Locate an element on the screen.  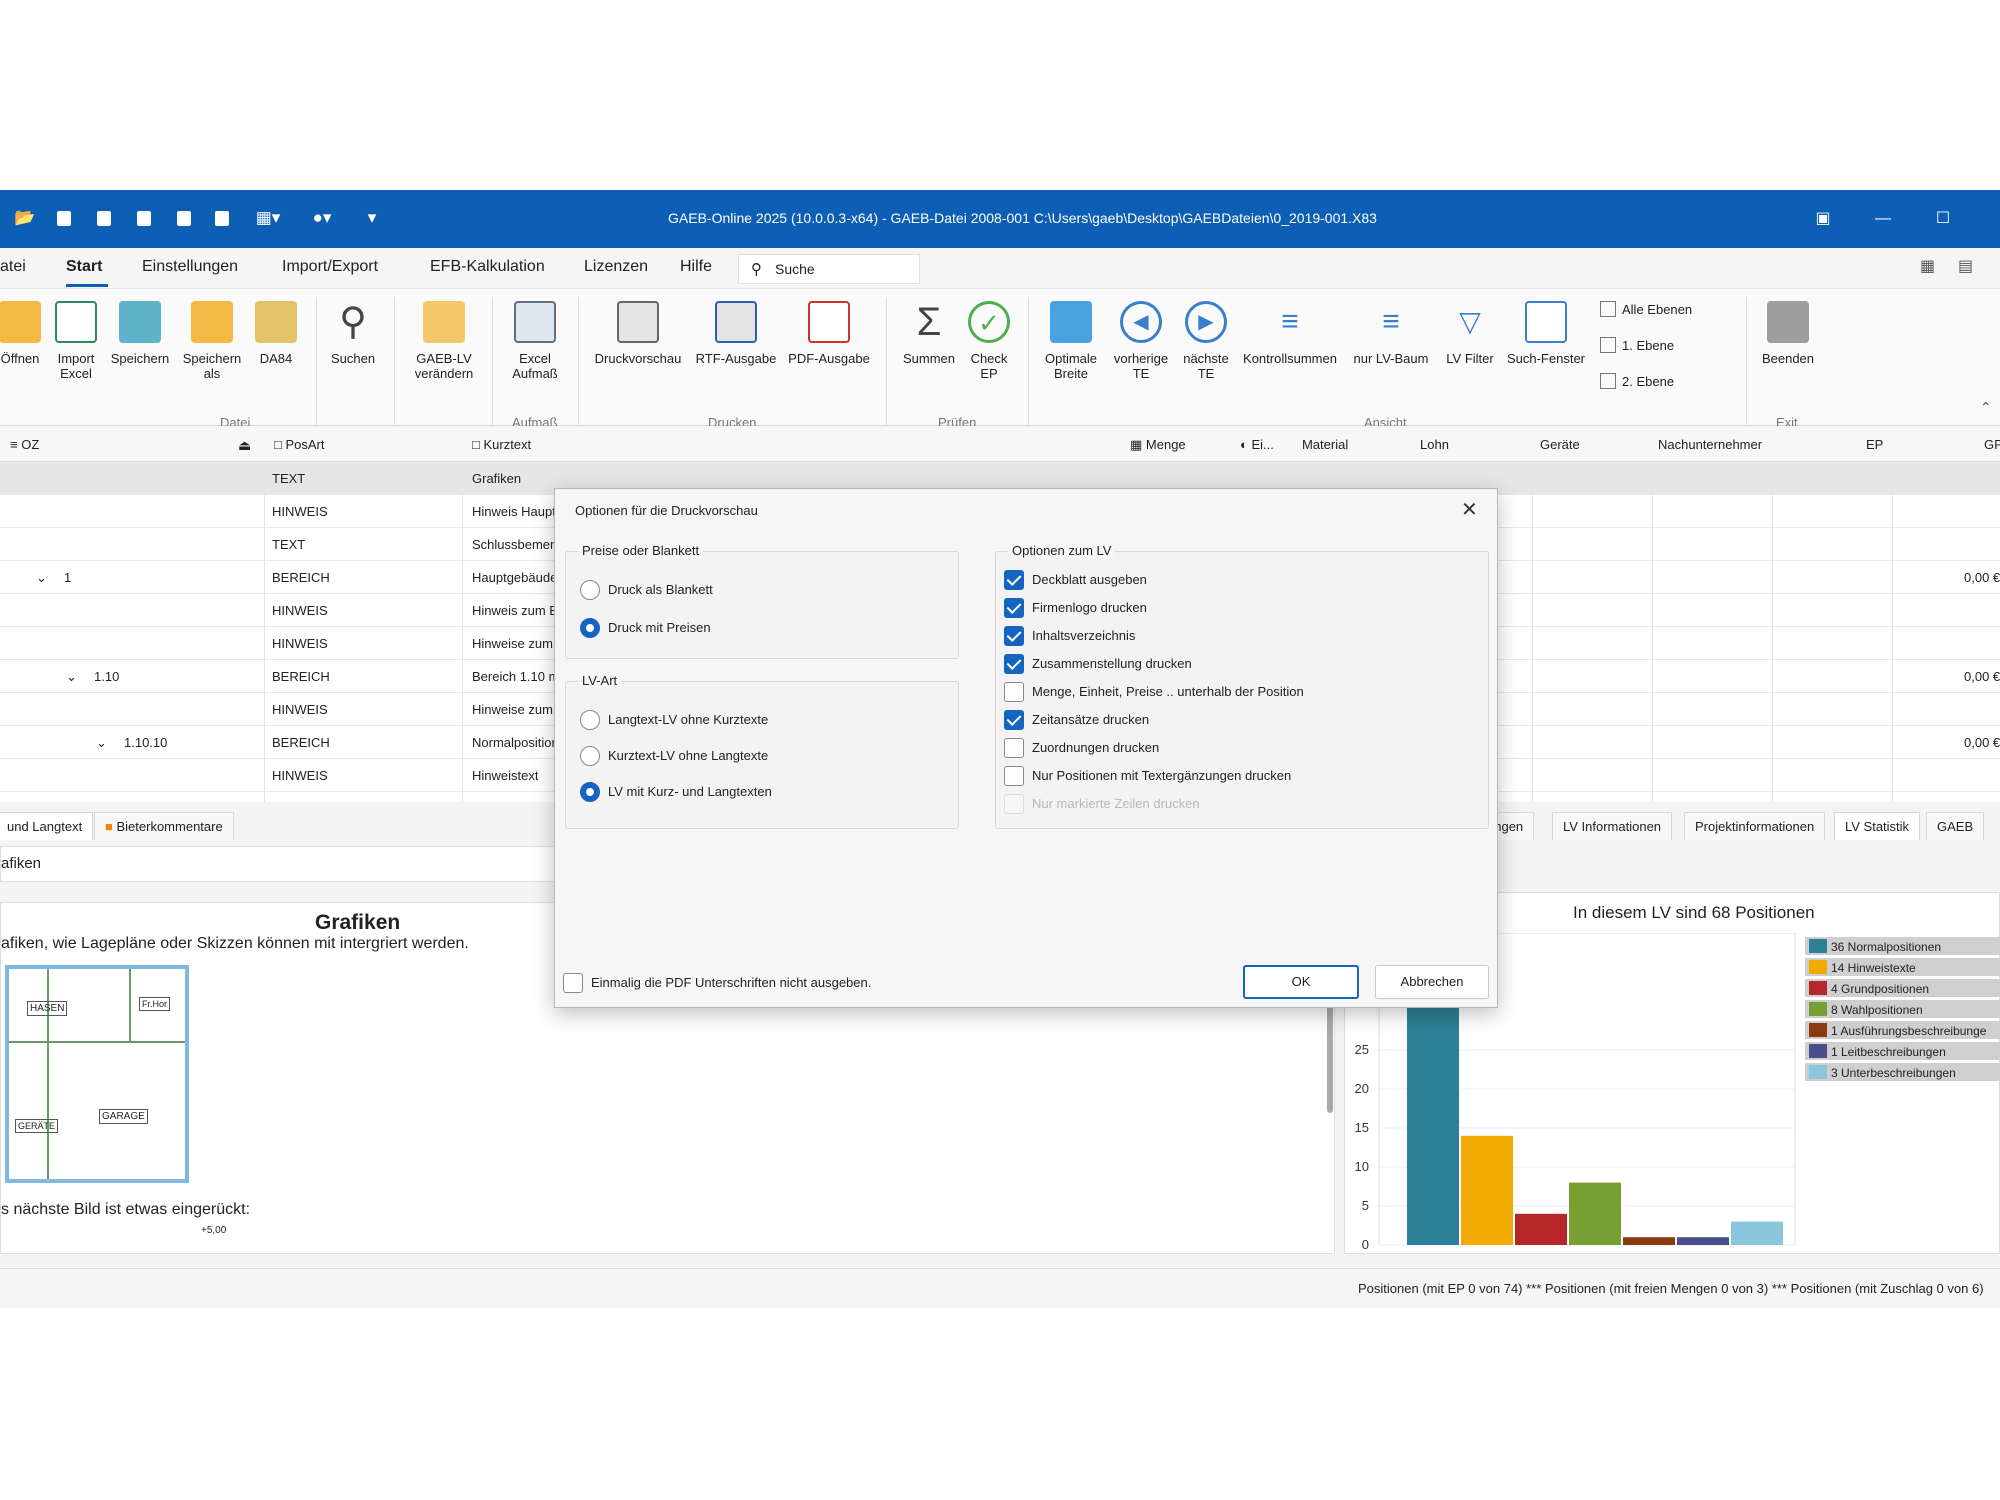
check-zeitansaetze: Zeitansätze drucken is located at coordinates (1076, 720).